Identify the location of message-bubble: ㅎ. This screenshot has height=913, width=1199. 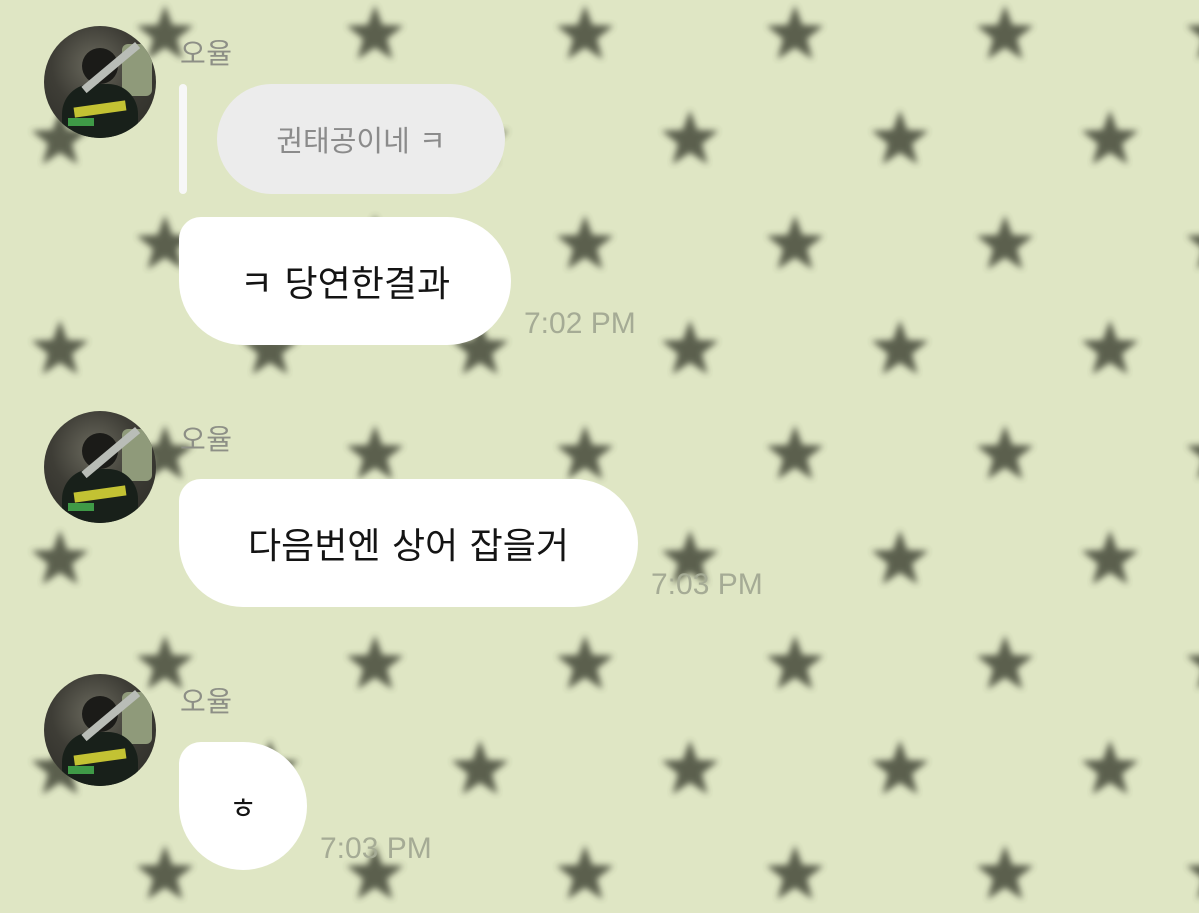
(243, 806).